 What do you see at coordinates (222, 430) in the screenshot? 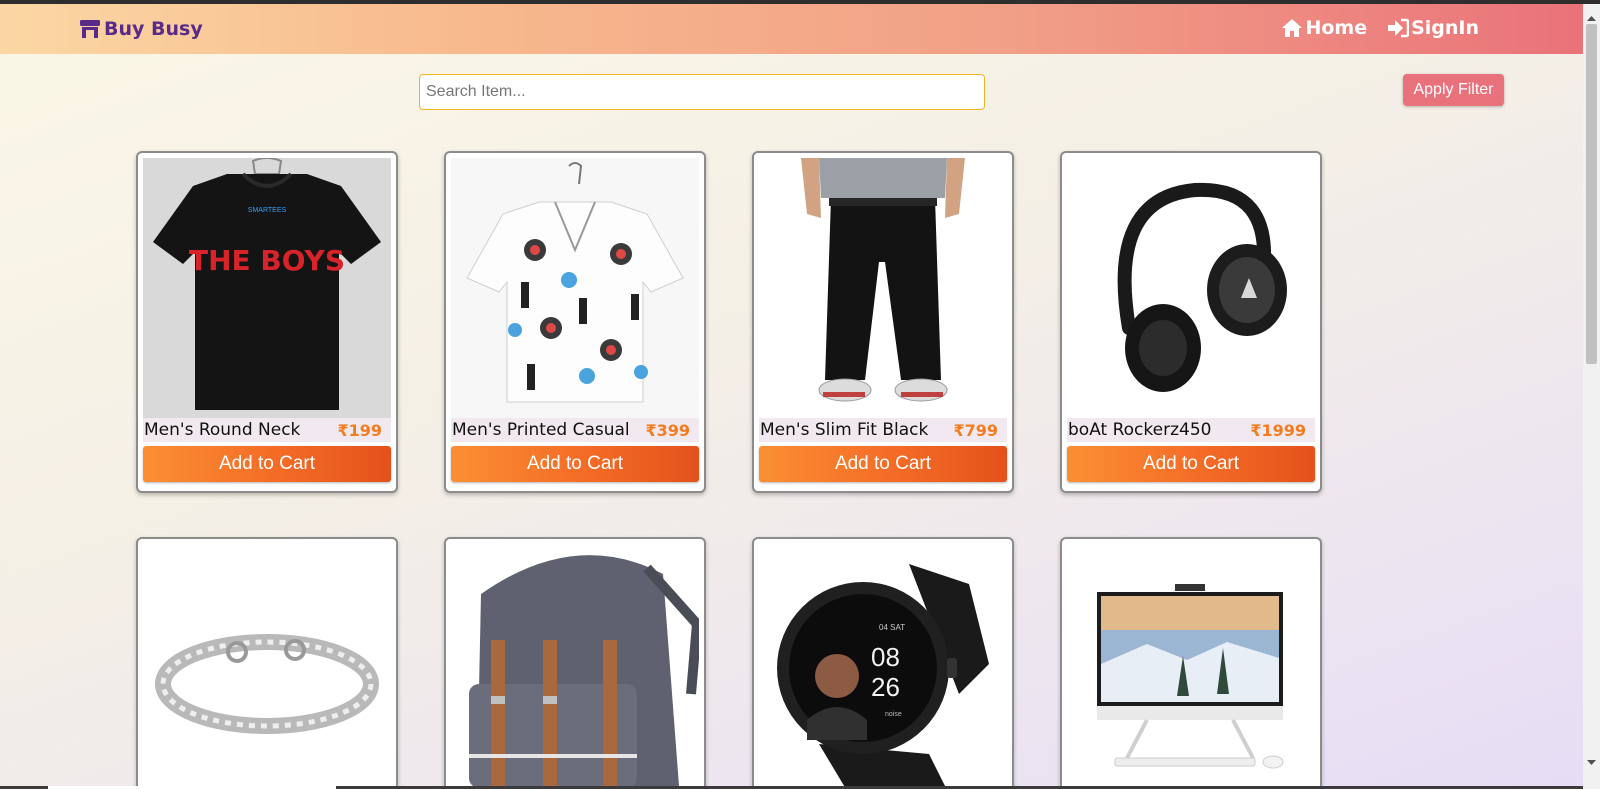
I see `product-name: Men's Round Neck` at bounding box center [222, 430].